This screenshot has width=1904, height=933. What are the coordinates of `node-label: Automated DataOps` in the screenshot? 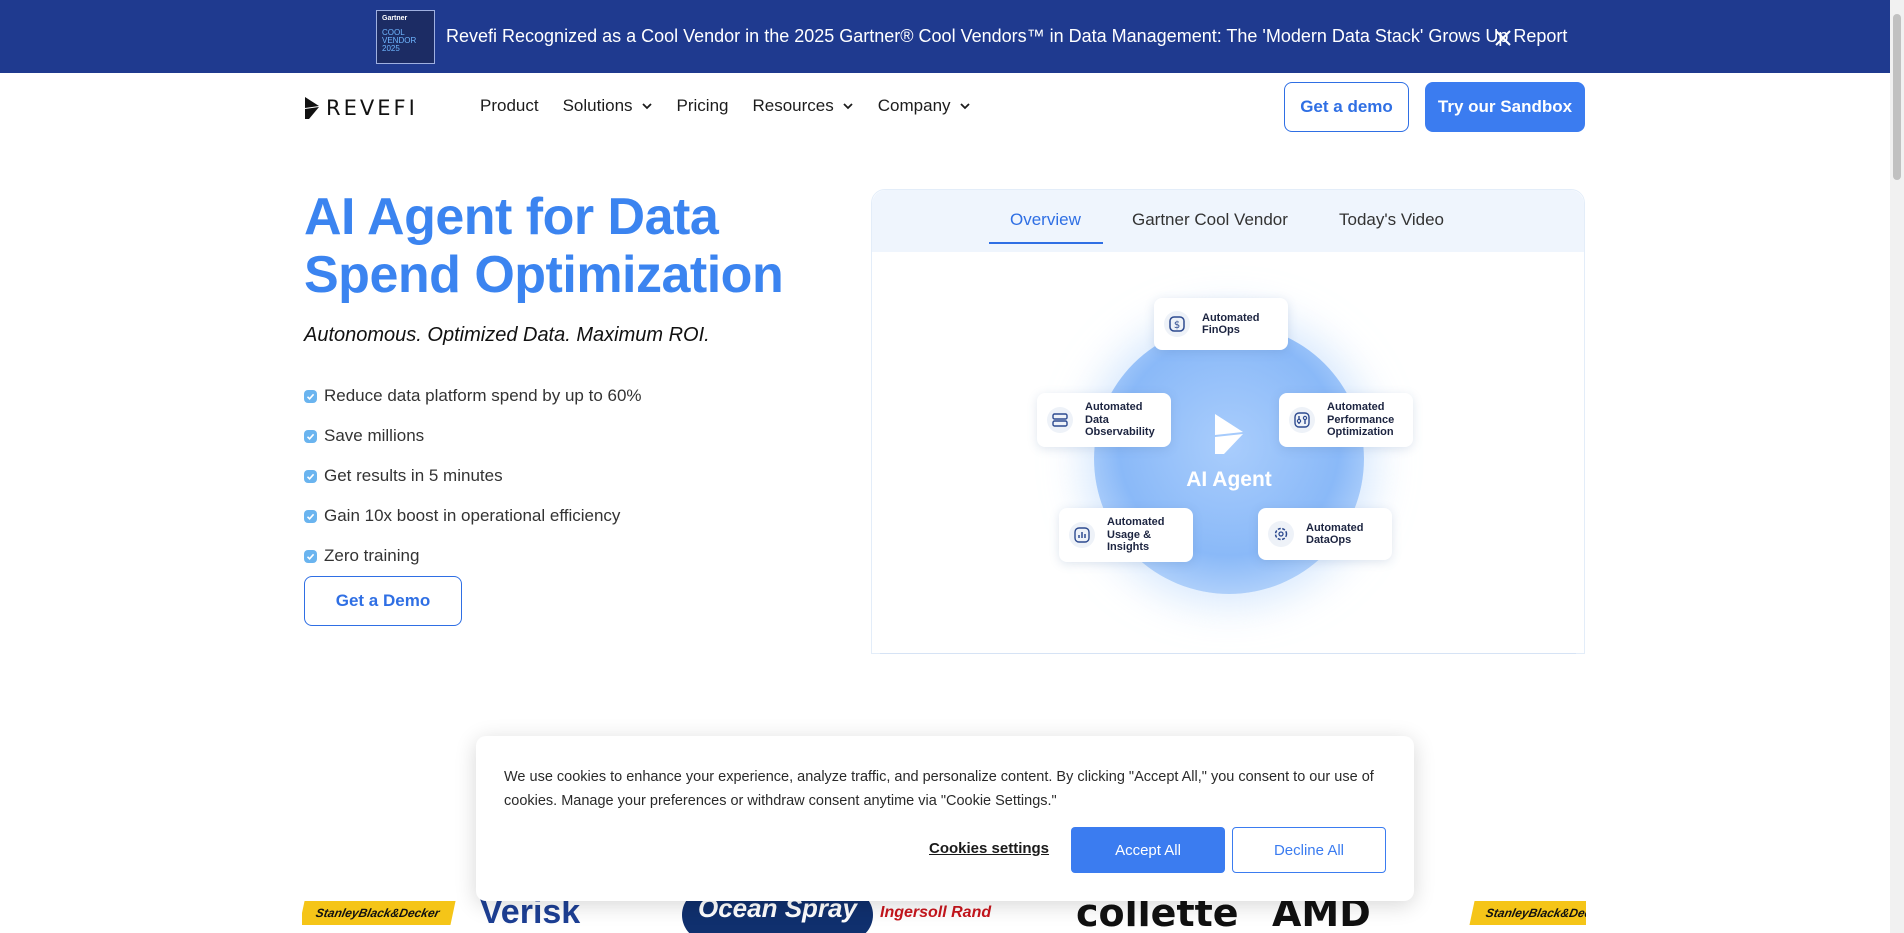 It's located at (1335, 534).